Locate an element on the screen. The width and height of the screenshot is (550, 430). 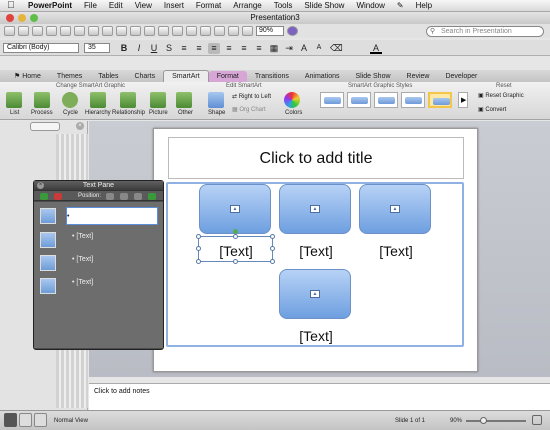
relationship-layout-icon is located at coordinates (128, 100).